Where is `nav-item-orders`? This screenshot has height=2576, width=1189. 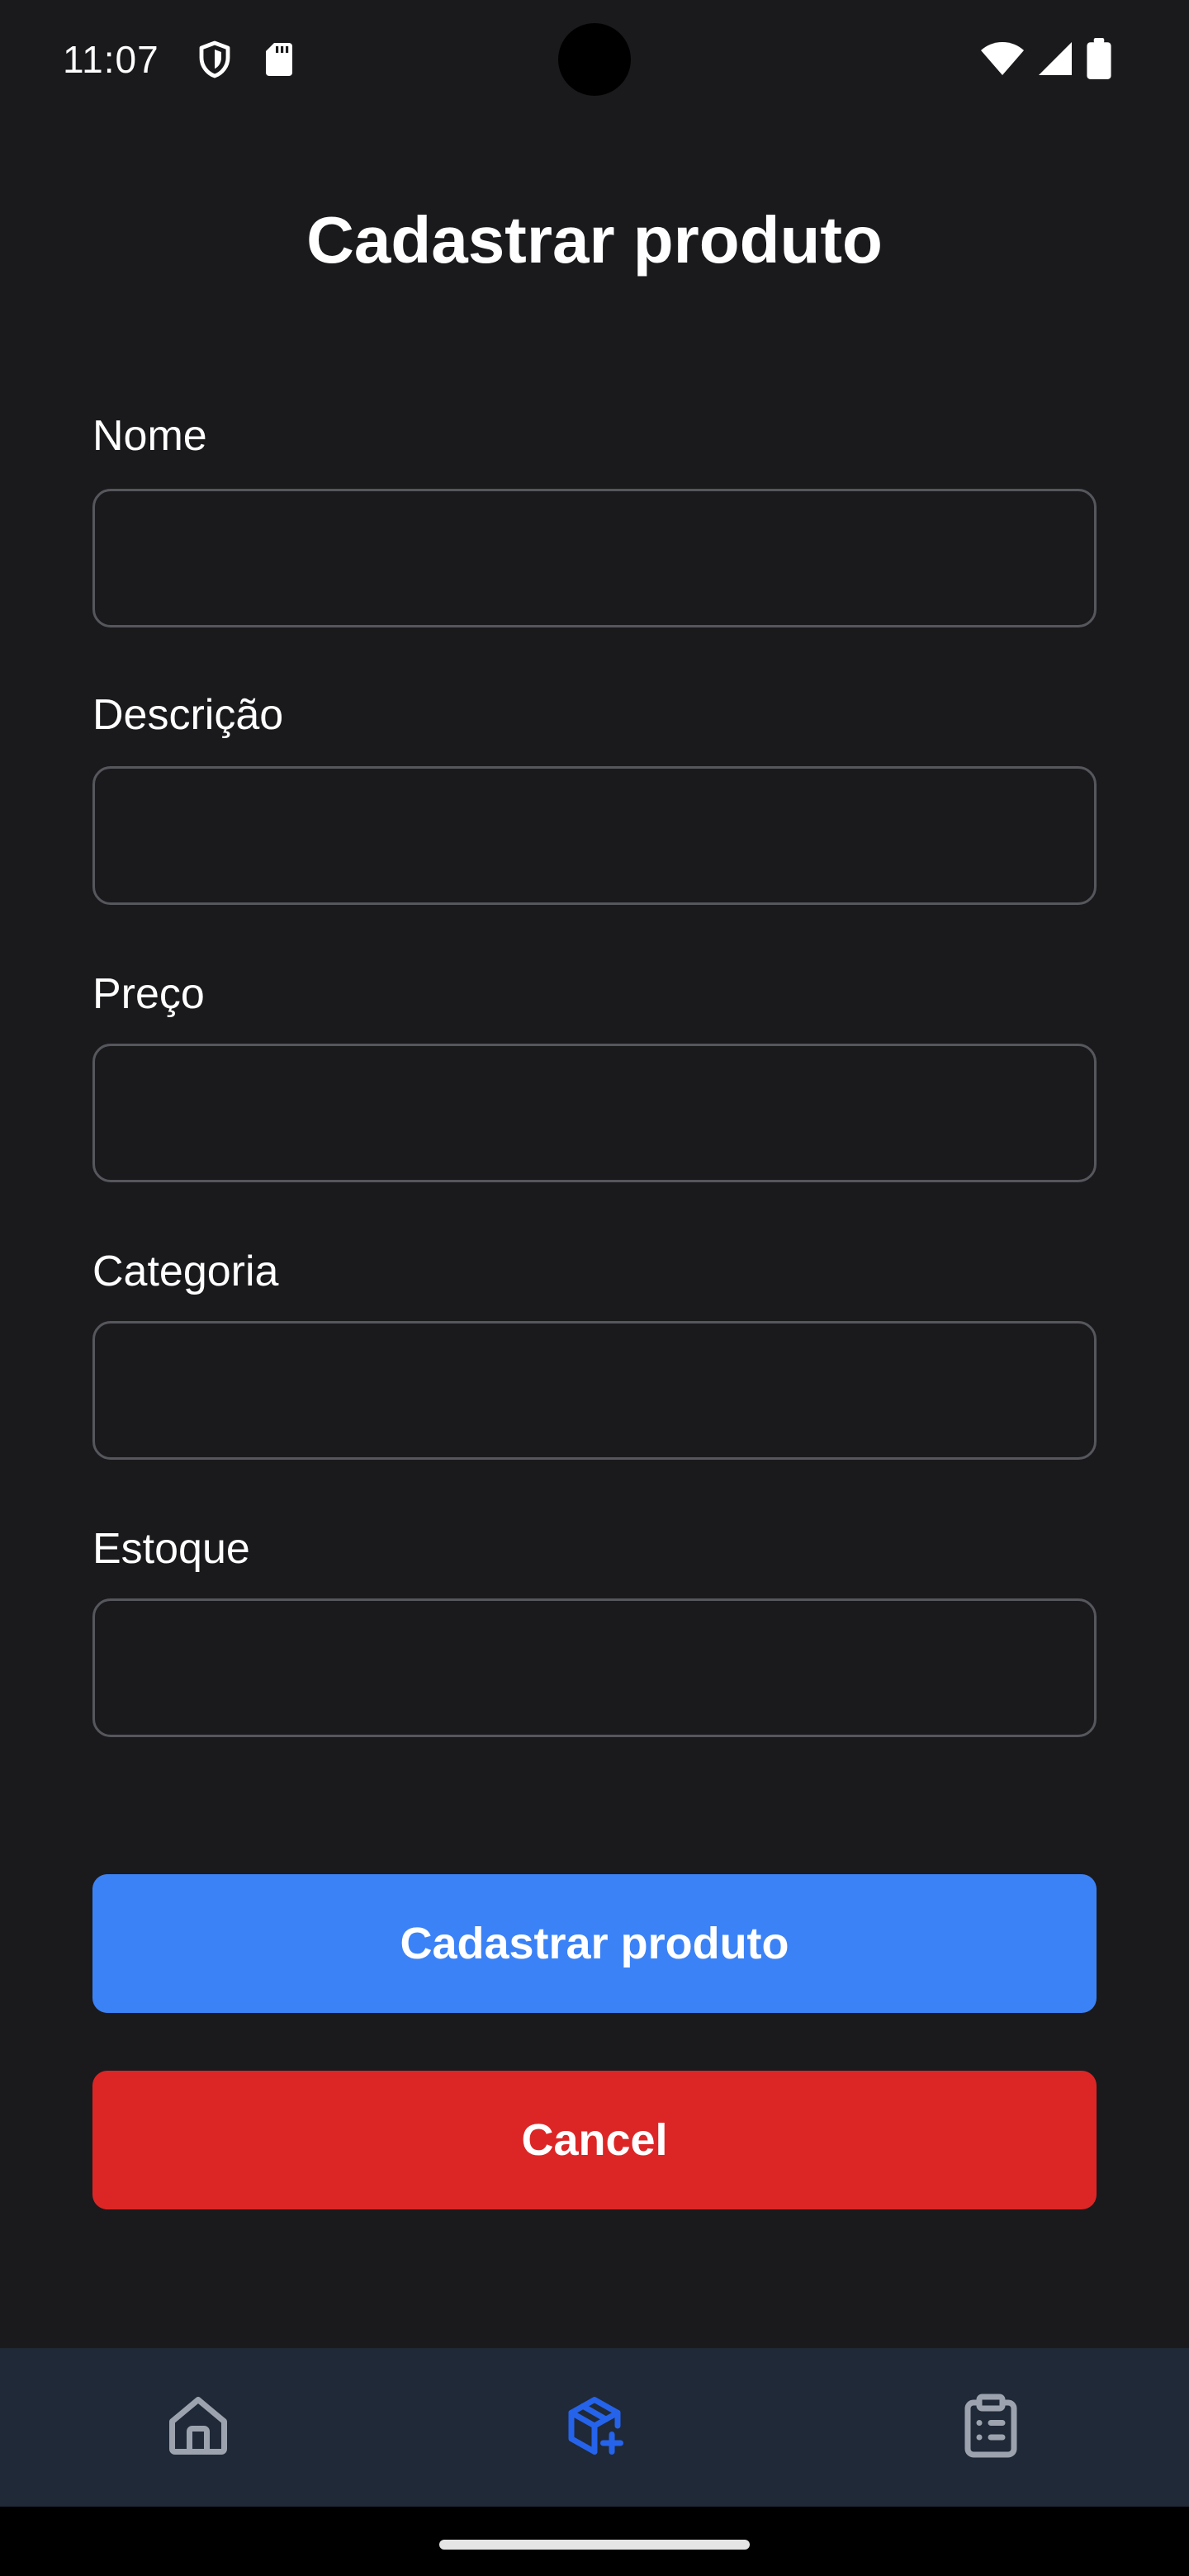
nav-item-orders is located at coordinates (991, 2427).